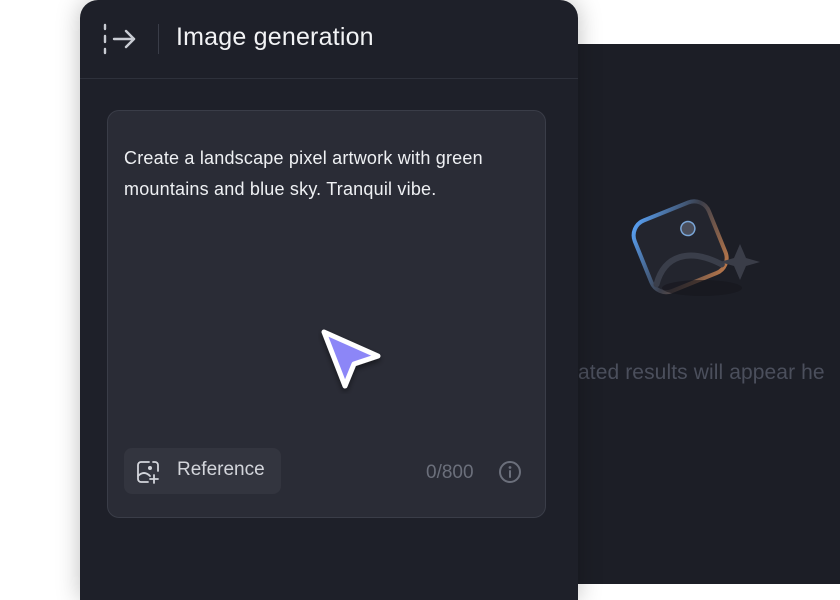 The image size is (840, 600). What do you see at coordinates (120, 39) in the screenshot?
I see `expand-panel-icon` at bounding box center [120, 39].